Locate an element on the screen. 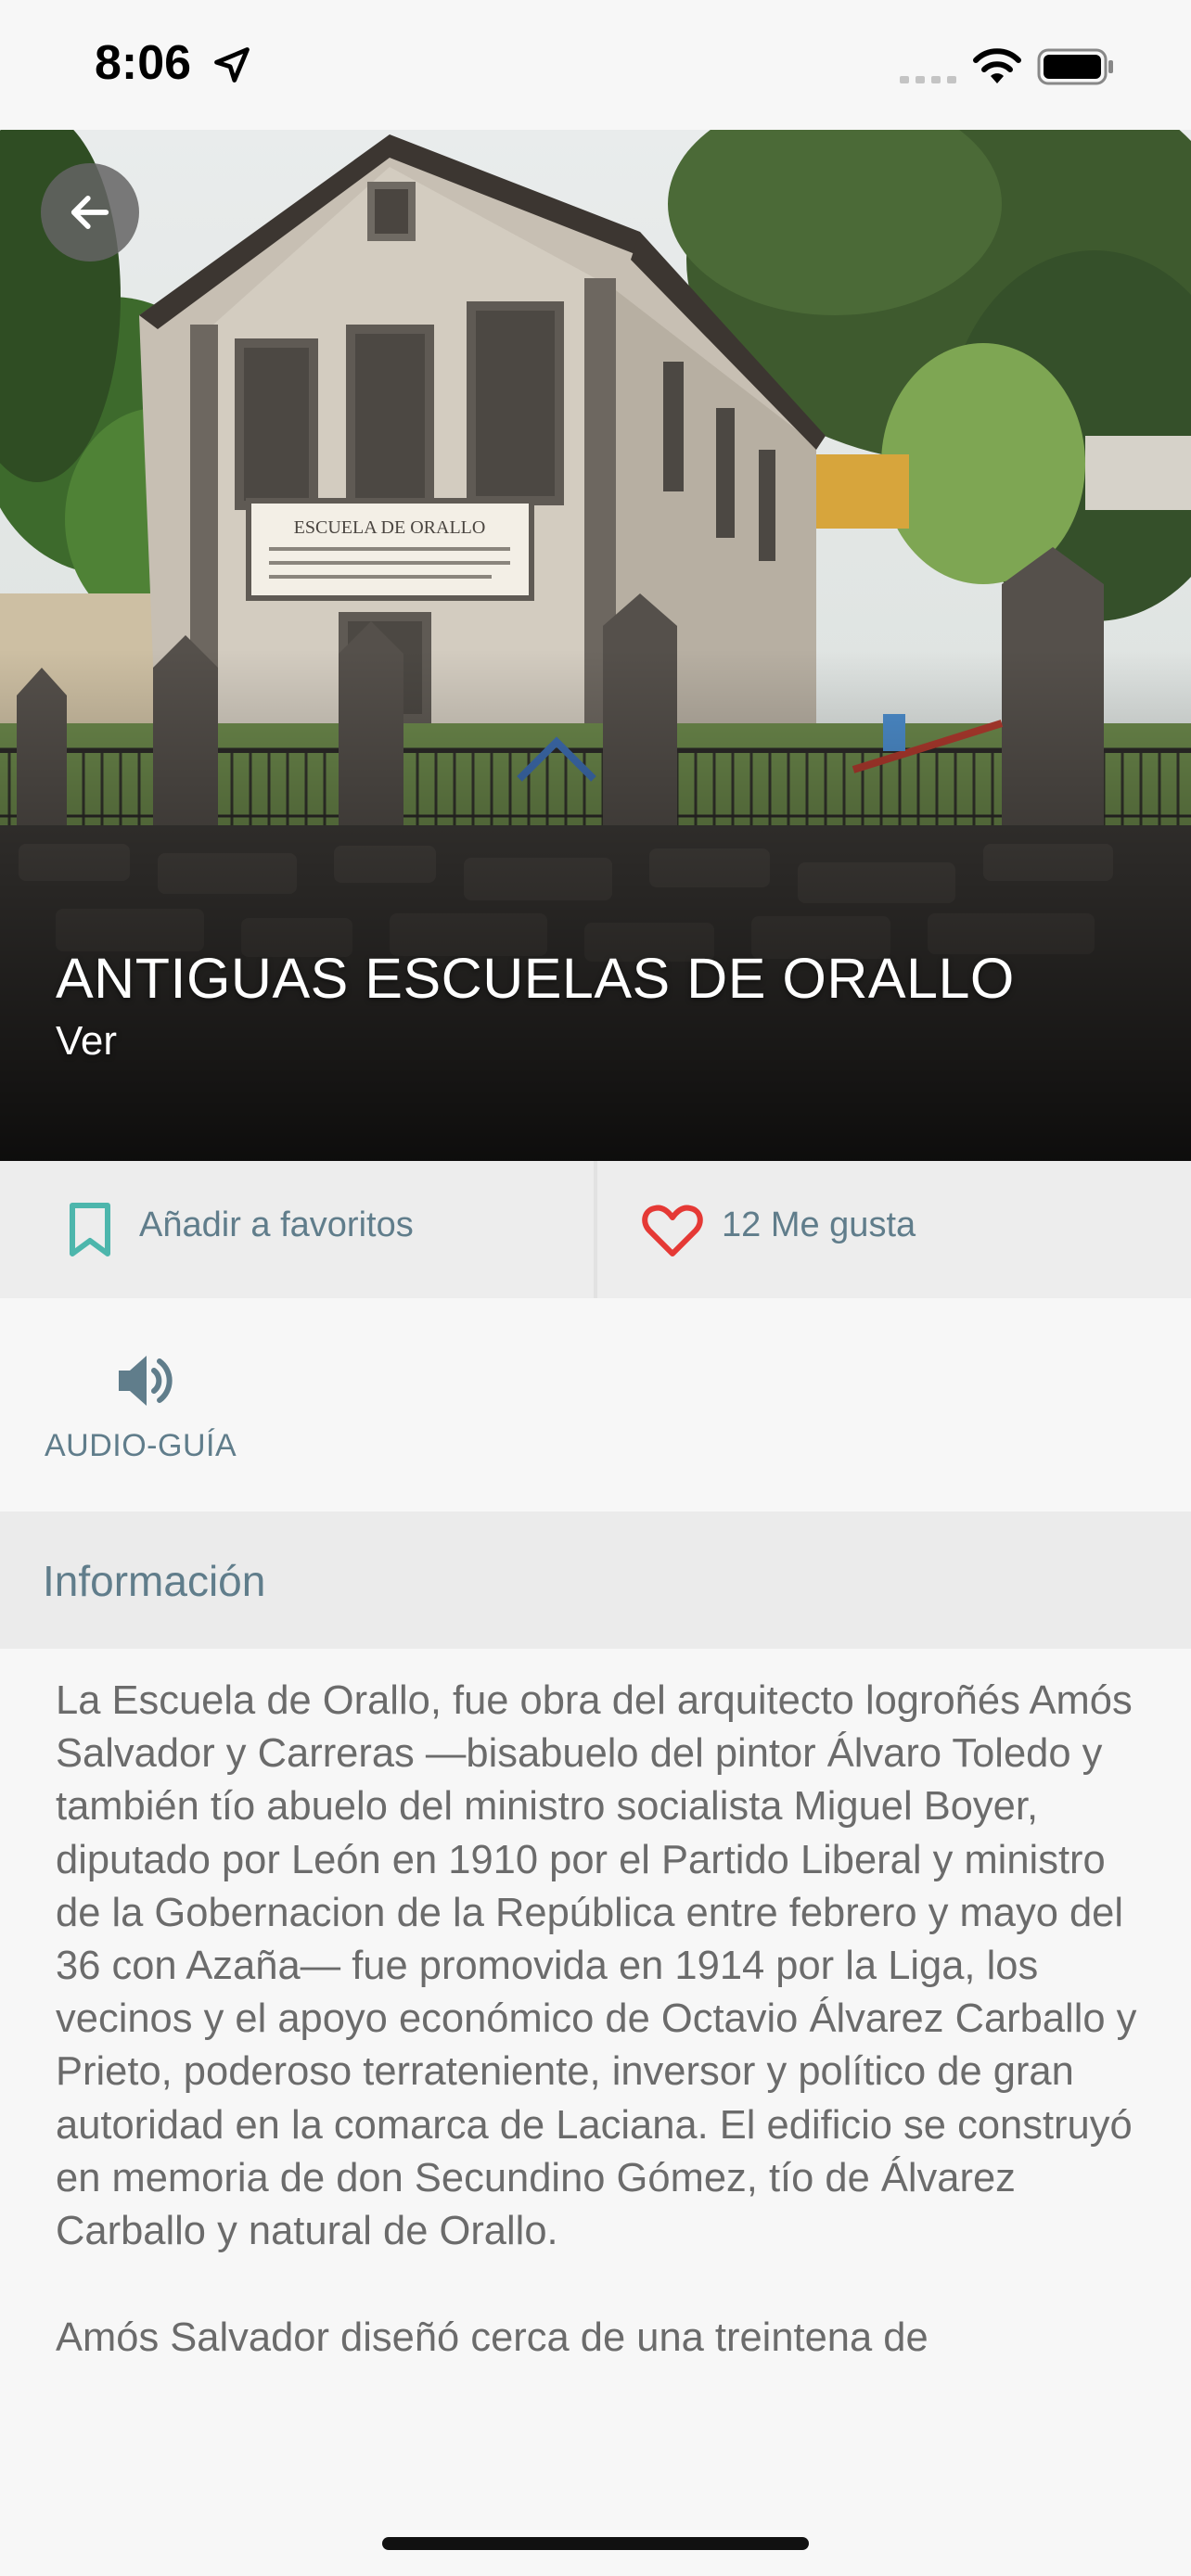  page-title: ANTIGUAS ESCUELAS DE ORALLO is located at coordinates (535, 978).